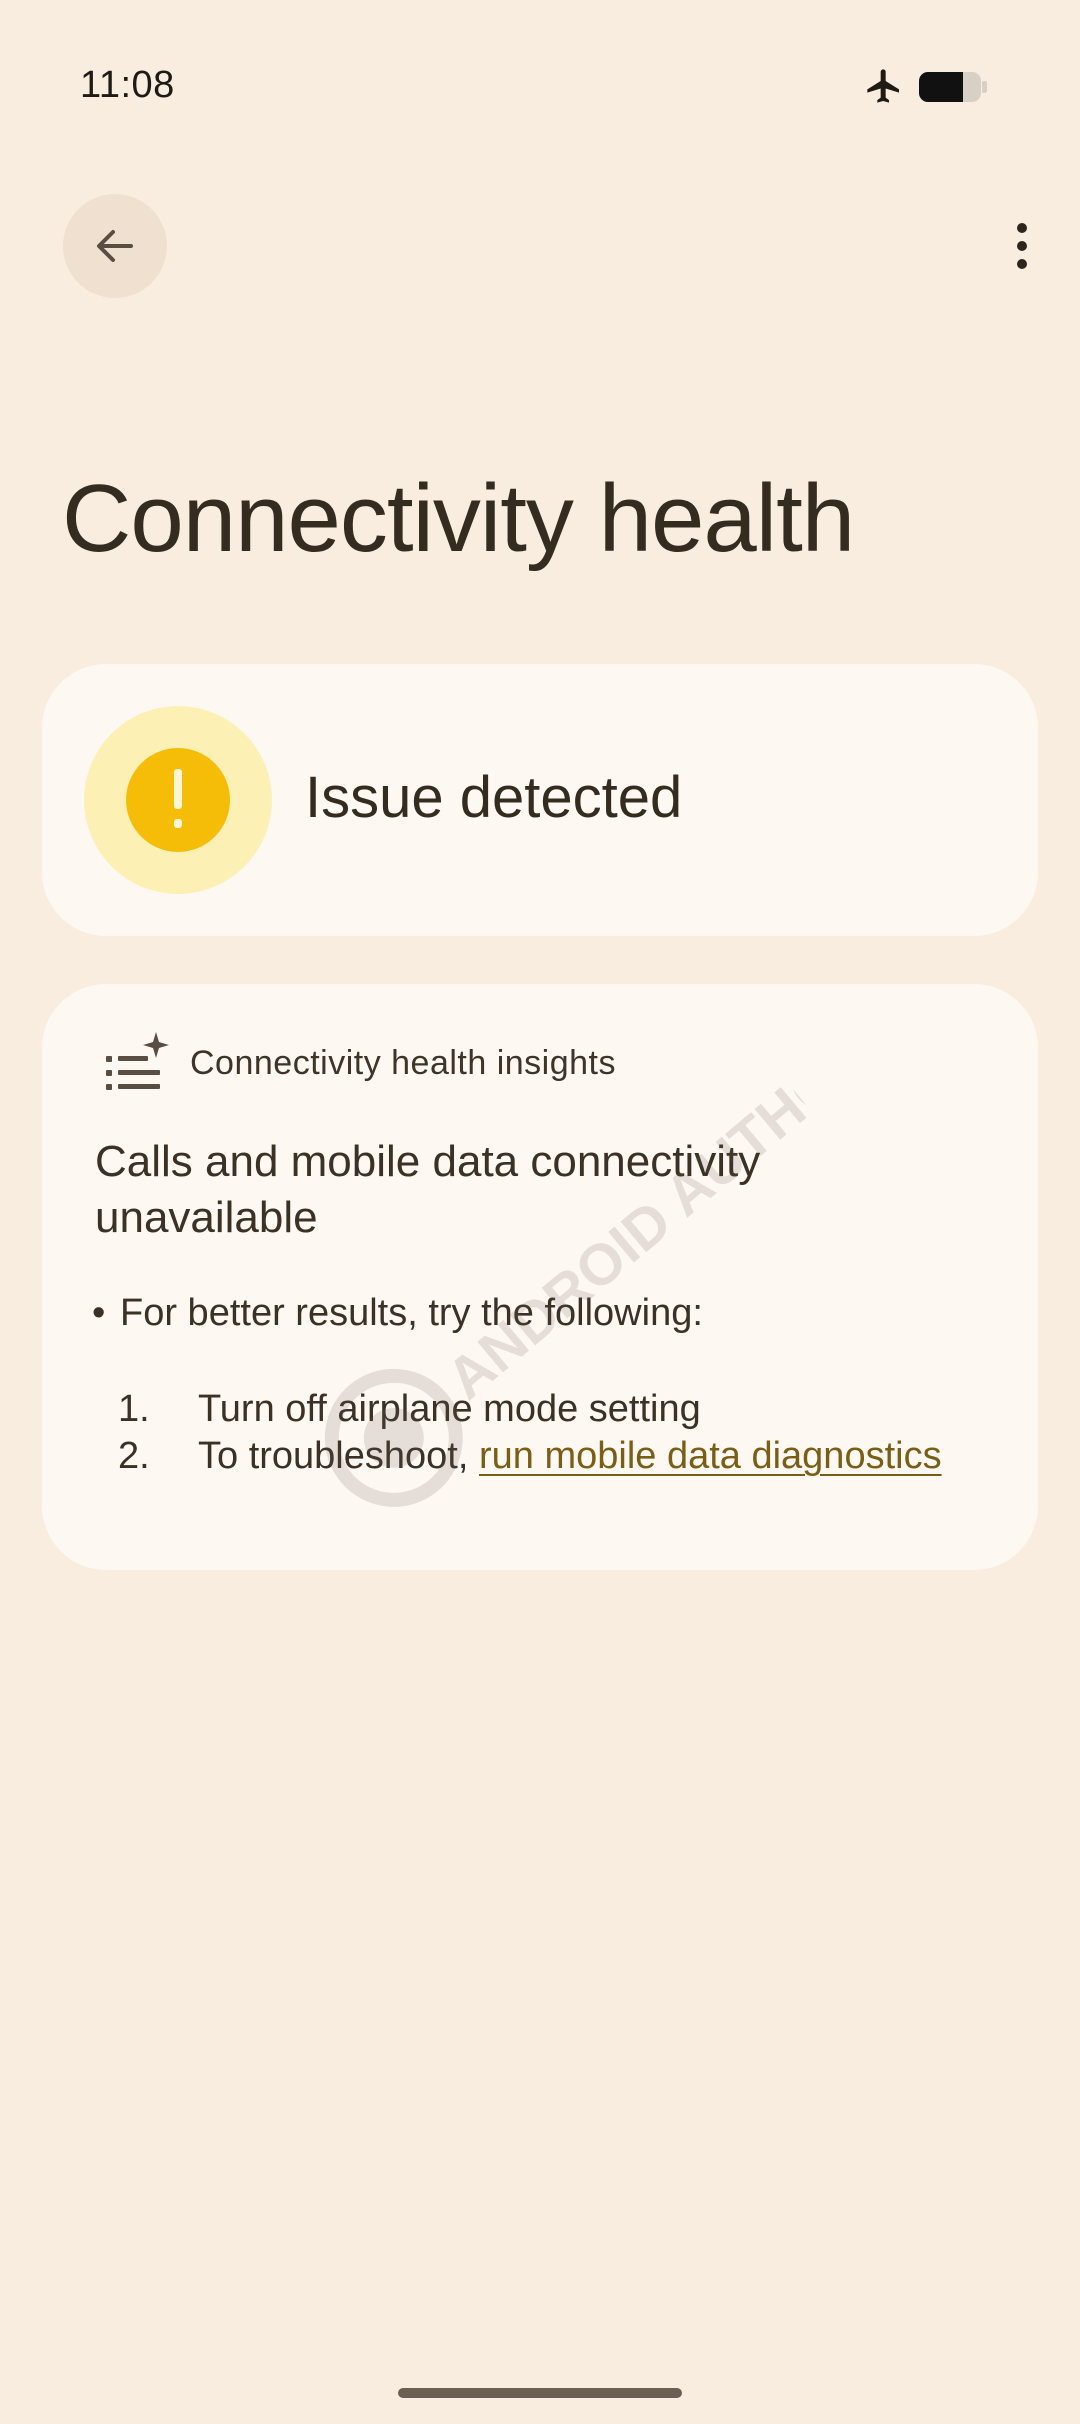 Image resolution: width=1080 pixels, height=2424 pixels. I want to click on more-vert-icon, so click(1022, 246).